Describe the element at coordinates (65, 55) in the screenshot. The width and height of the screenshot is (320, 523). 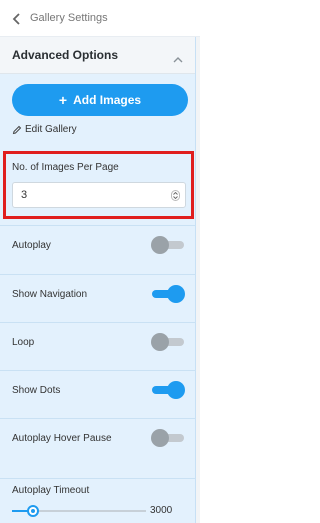
I see `section-title: Advanced Options` at that location.